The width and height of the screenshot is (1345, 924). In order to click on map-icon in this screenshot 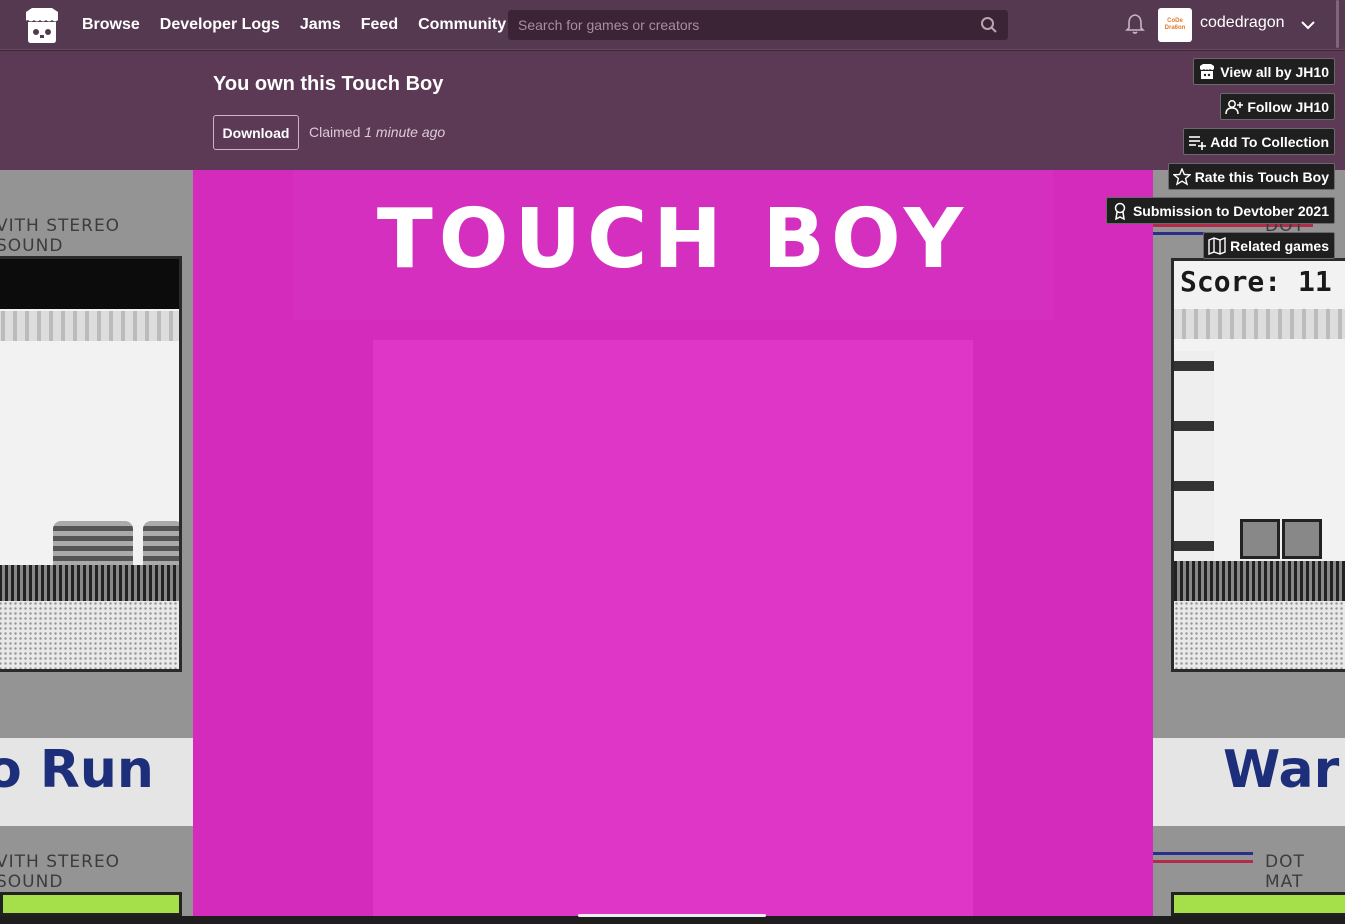, I will do `click(1217, 245)`.